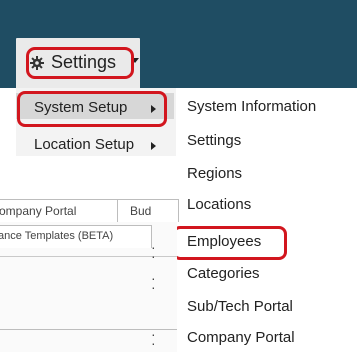 The width and height of the screenshot is (357, 352). What do you see at coordinates (219, 204) in the screenshot?
I see `menu-item-locations: Locations` at bounding box center [219, 204].